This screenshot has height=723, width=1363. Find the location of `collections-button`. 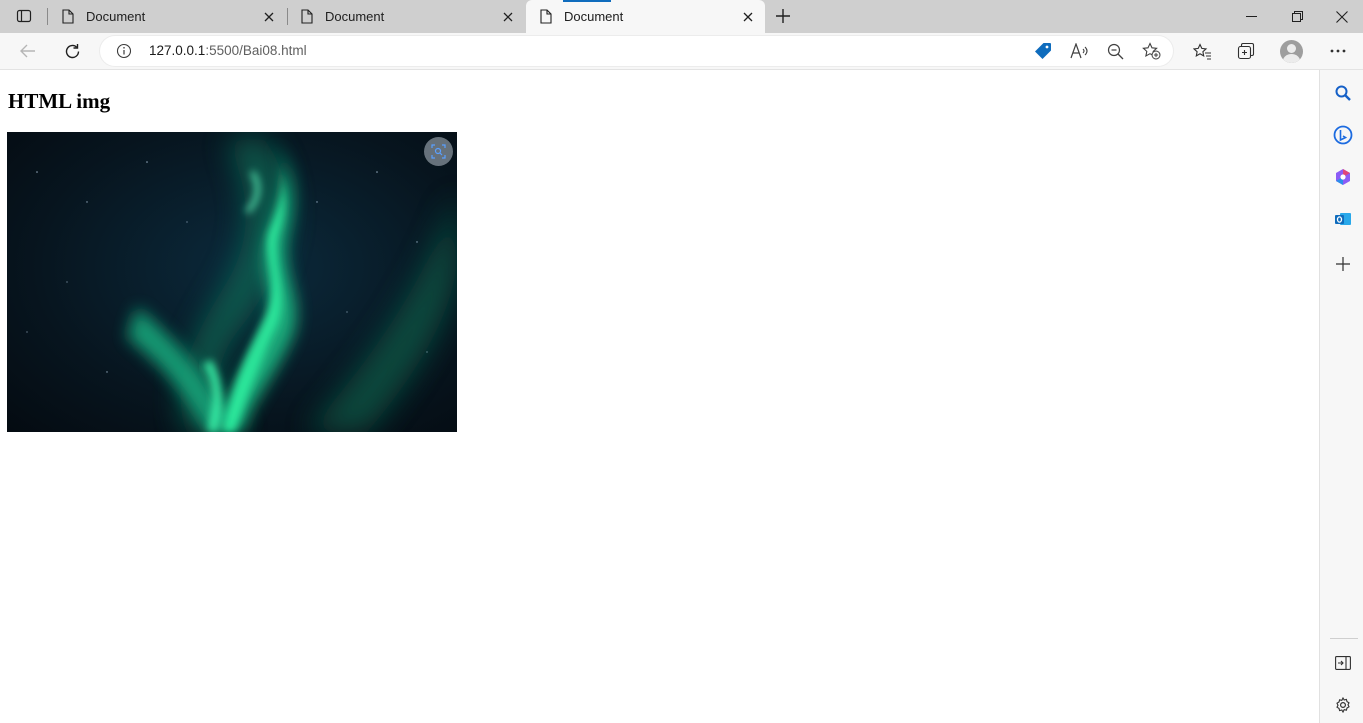

collections-button is located at coordinates (1246, 51).